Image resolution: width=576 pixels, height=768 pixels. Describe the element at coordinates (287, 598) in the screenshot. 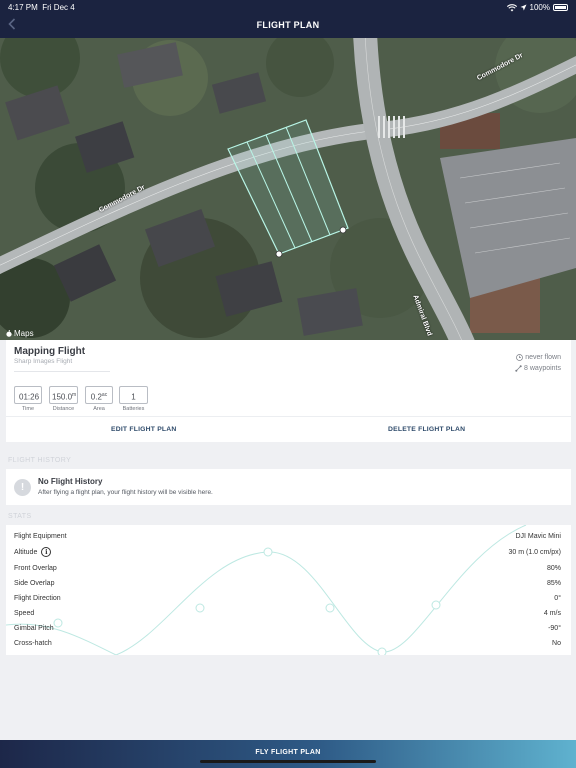

I see `stat-row-flight-direction: Flight Direction 0°` at that location.